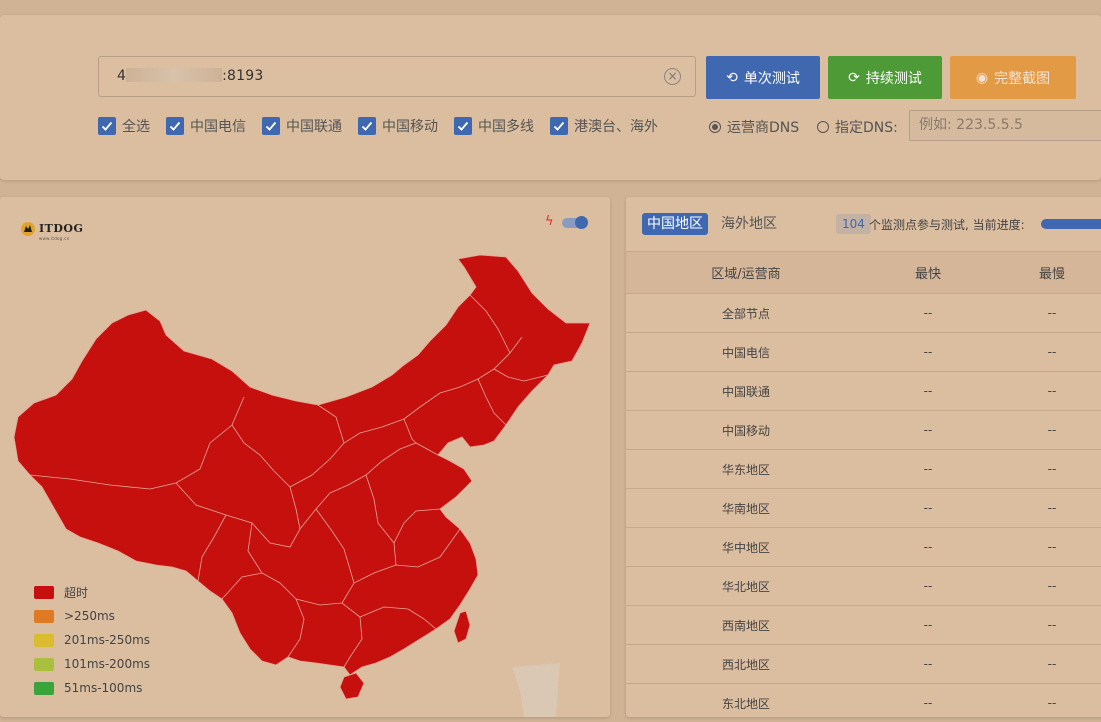  What do you see at coordinates (745, 352) in the screenshot?
I see `row-region: 中国电信` at bounding box center [745, 352].